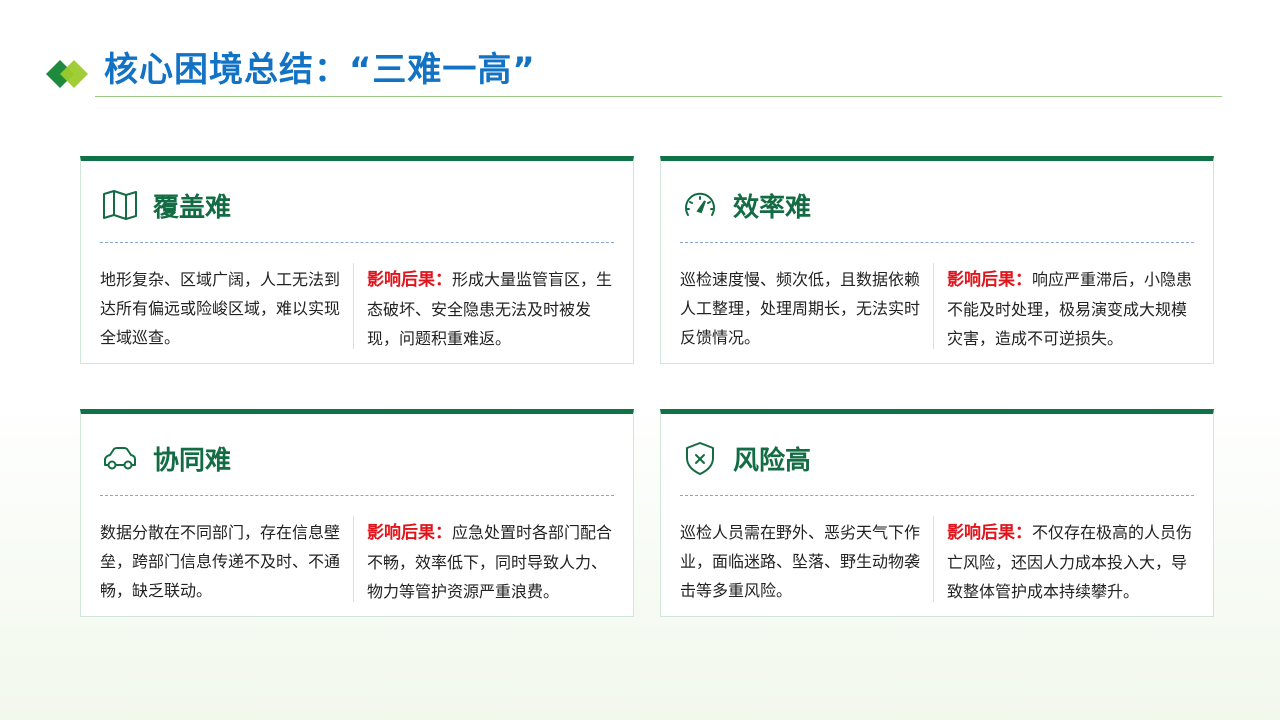 This screenshot has height=720, width=1280. What do you see at coordinates (800, 561) in the screenshot?
I see `card-description: 巡检人员需在野外、恶劣天气下作业，面临迷路、坠落、野生动物袭击等多重风险。` at bounding box center [800, 561].